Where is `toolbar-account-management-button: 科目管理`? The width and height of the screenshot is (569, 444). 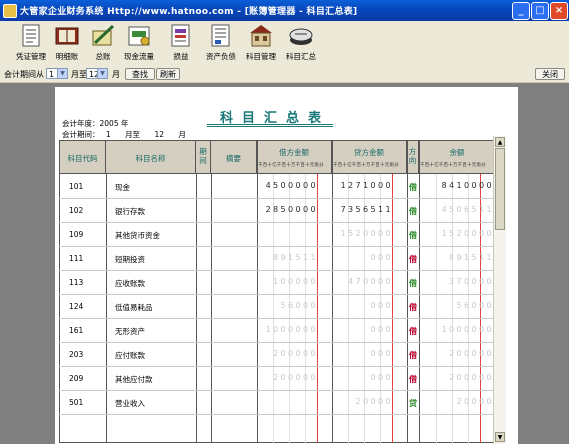
toolbar-account-management-button: 科目管理 is located at coordinates (261, 45).